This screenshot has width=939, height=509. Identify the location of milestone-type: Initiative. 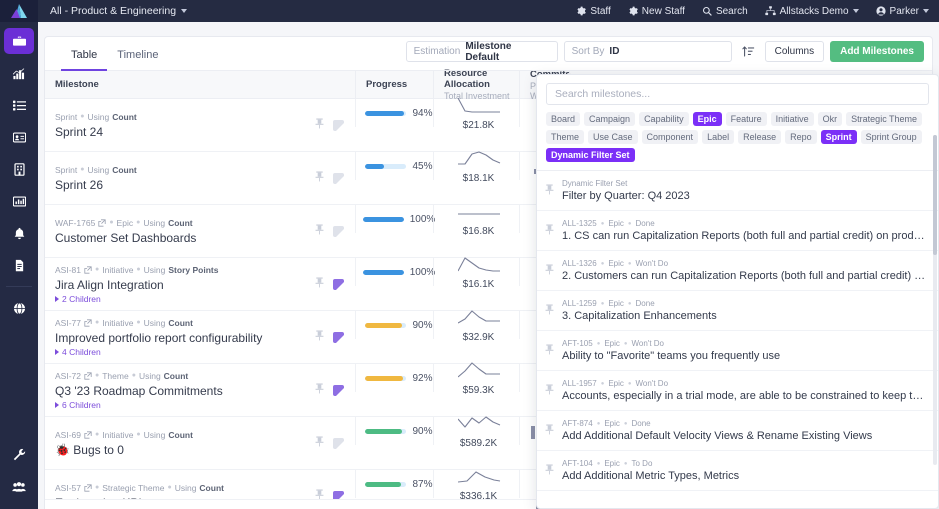
(118, 269).